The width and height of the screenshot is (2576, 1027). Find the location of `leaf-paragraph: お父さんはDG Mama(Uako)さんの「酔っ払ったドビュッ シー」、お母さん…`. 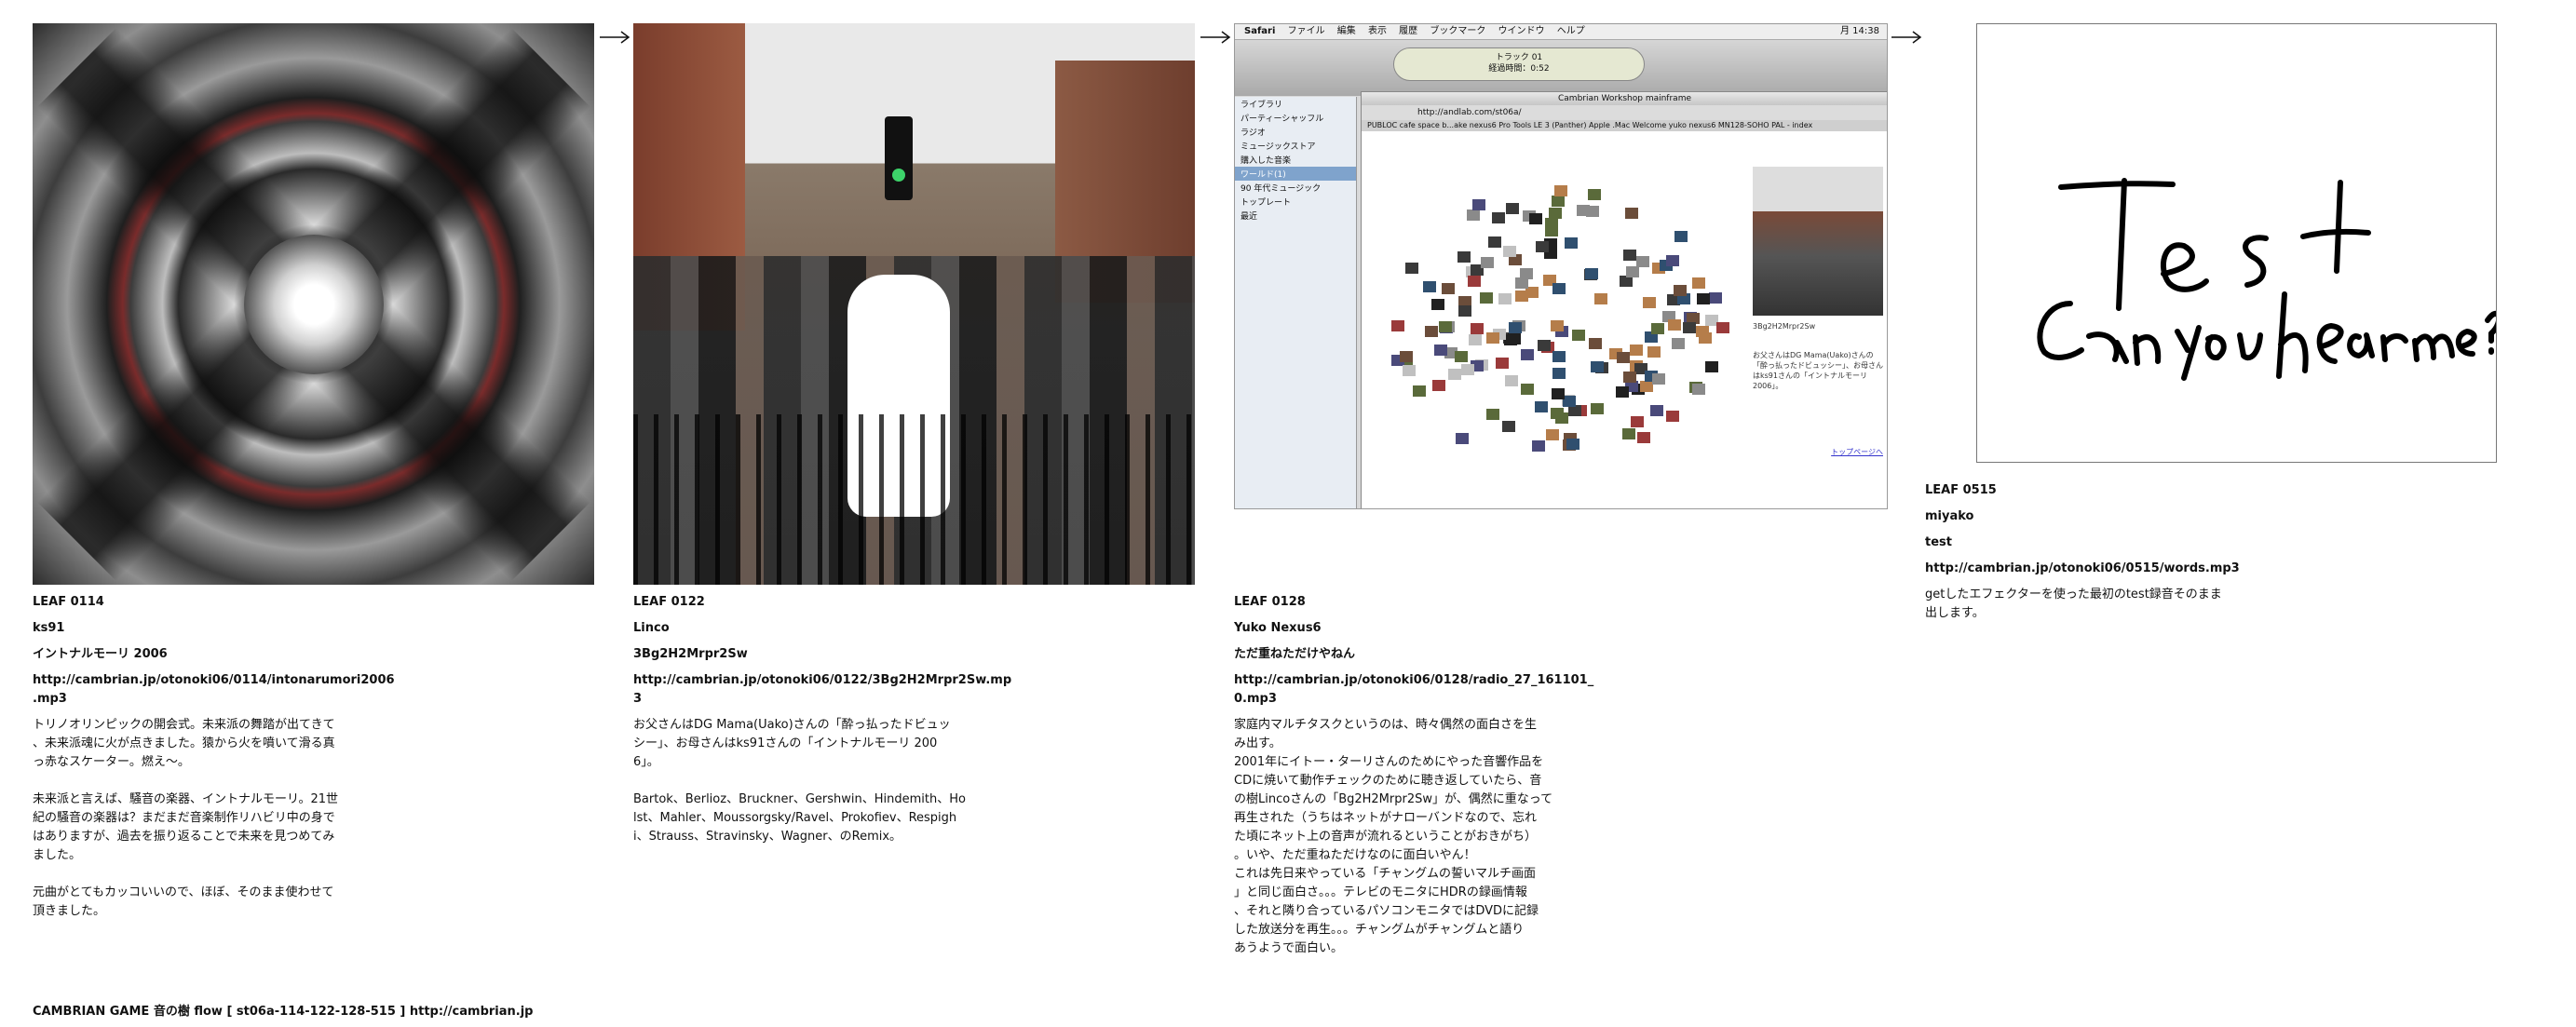

leaf-paragraph: お父さんはDG Mama(Uako)さんの「酔っ払ったドビュッ シー」、お母さん… is located at coordinates (792, 743).